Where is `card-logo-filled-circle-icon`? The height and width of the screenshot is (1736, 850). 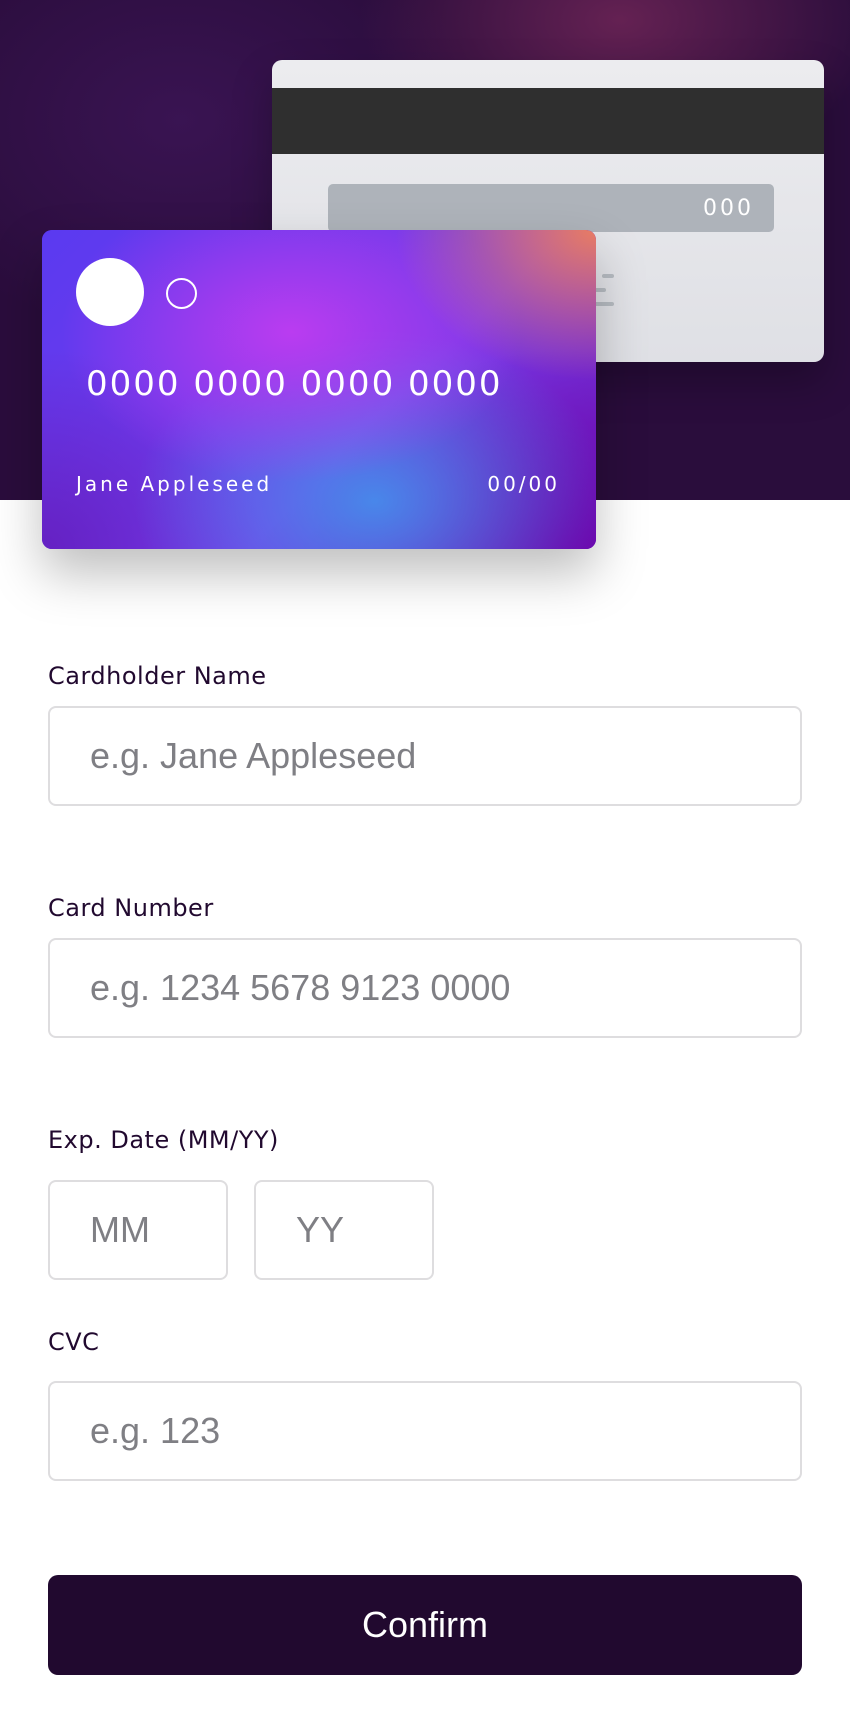
card-logo-filled-circle-icon is located at coordinates (110, 292).